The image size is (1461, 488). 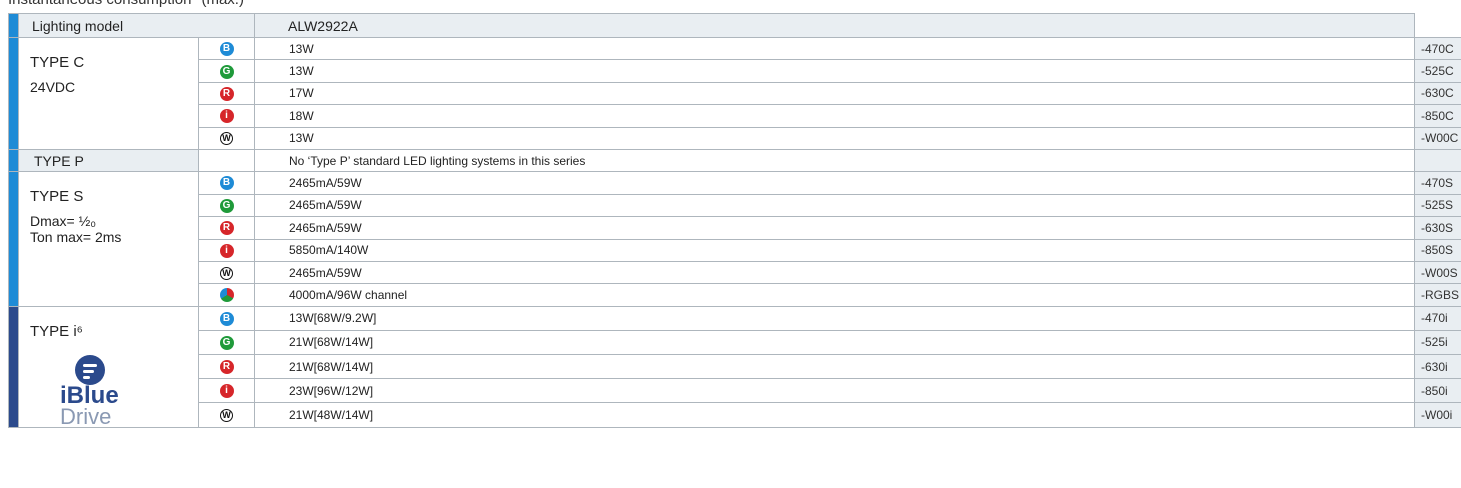 I want to click on table-row: i 5850mA/140W -850S, so click(x=735, y=250).